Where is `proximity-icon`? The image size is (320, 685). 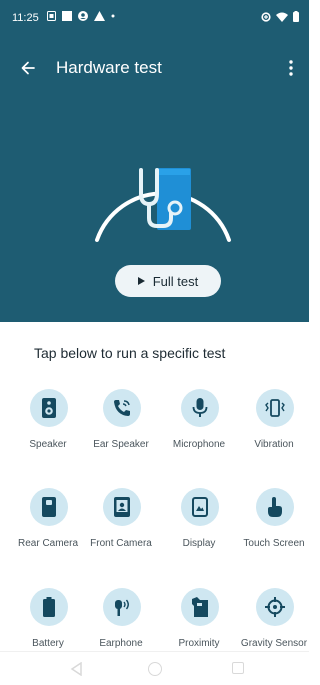
proximity-icon is located at coordinates (200, 607).